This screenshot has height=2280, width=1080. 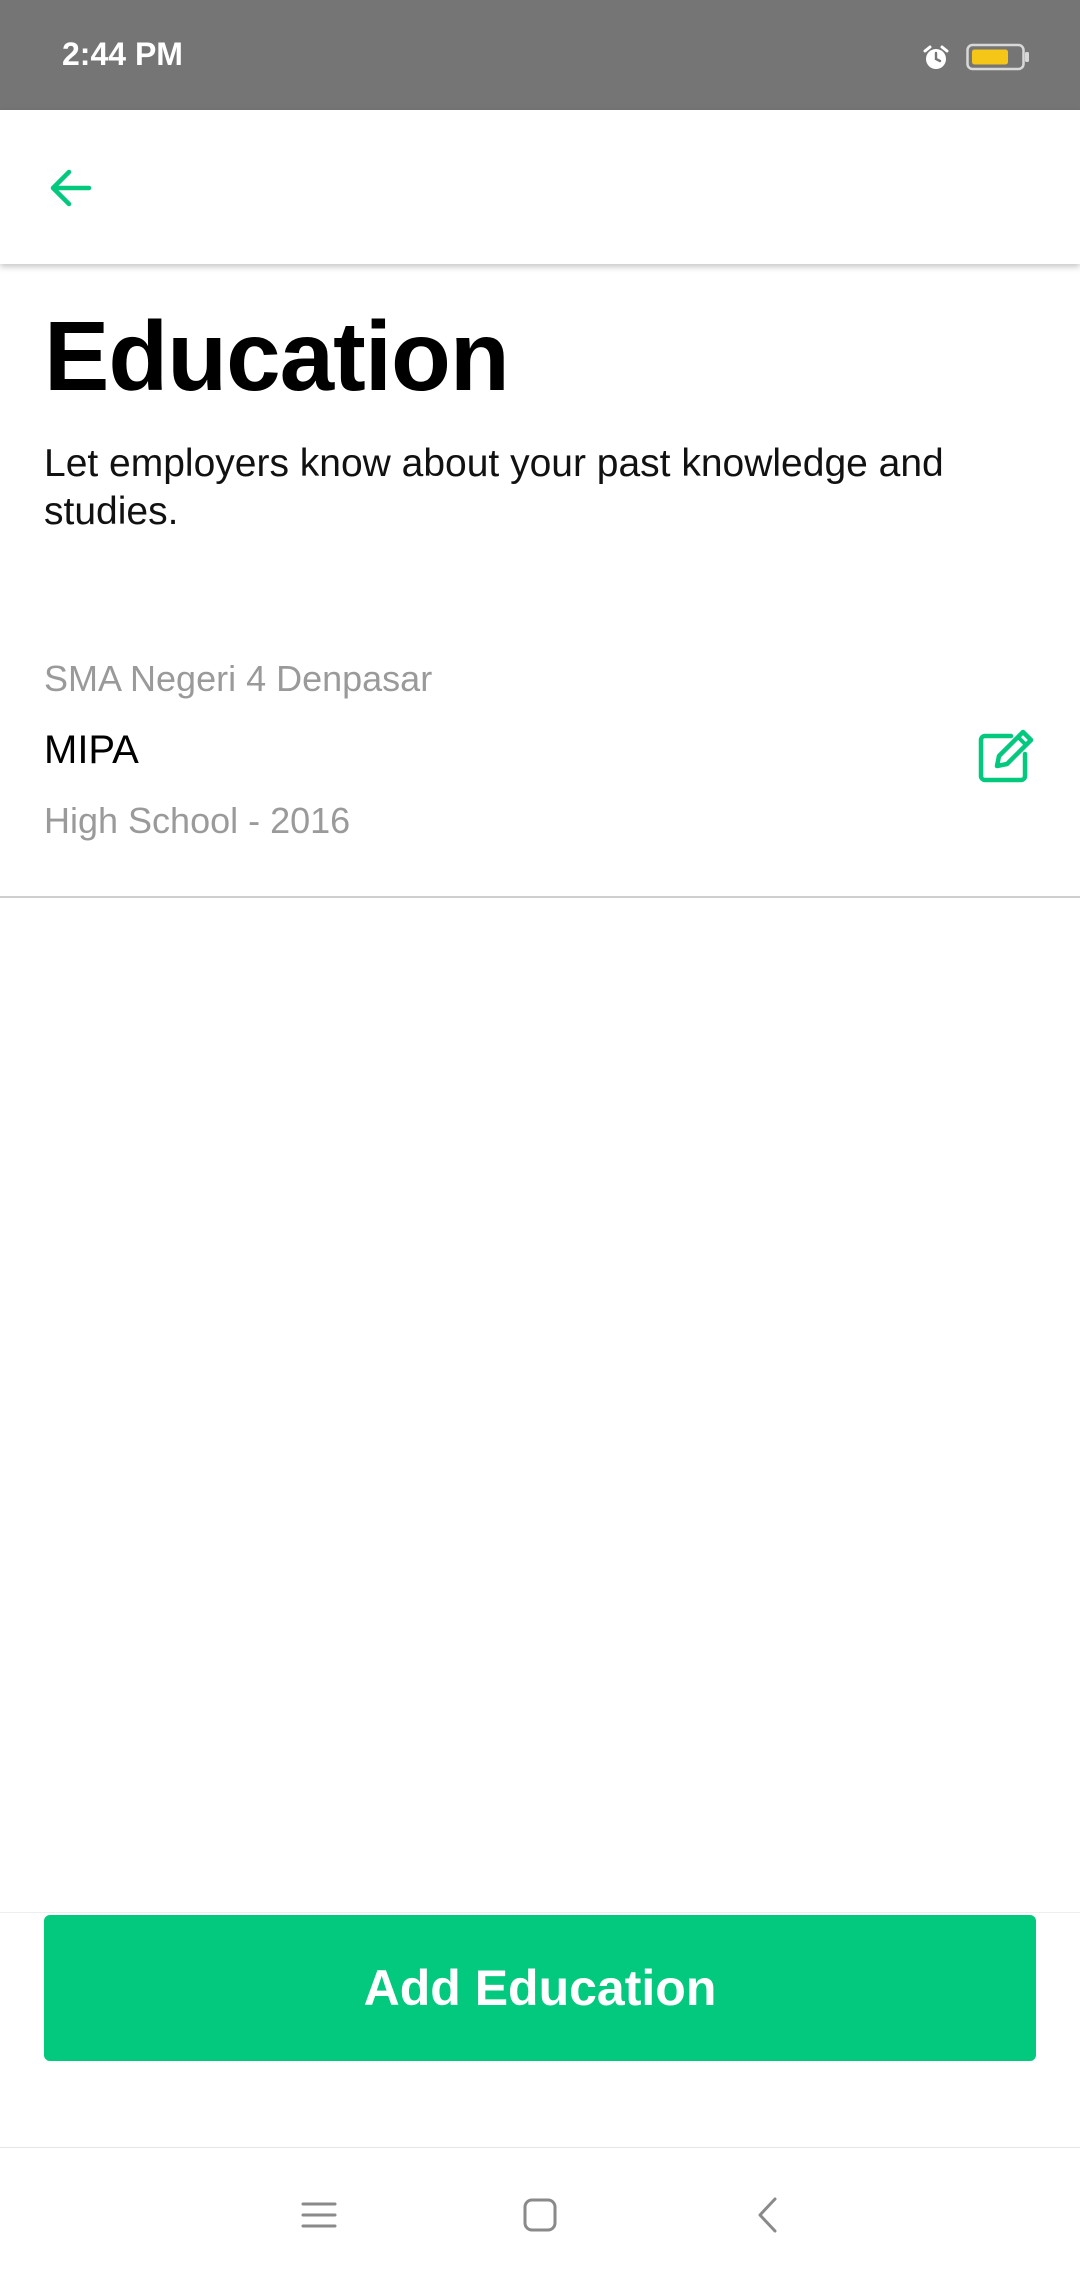 I want to click on nav-menu-button, so click(x=319, y=2215).